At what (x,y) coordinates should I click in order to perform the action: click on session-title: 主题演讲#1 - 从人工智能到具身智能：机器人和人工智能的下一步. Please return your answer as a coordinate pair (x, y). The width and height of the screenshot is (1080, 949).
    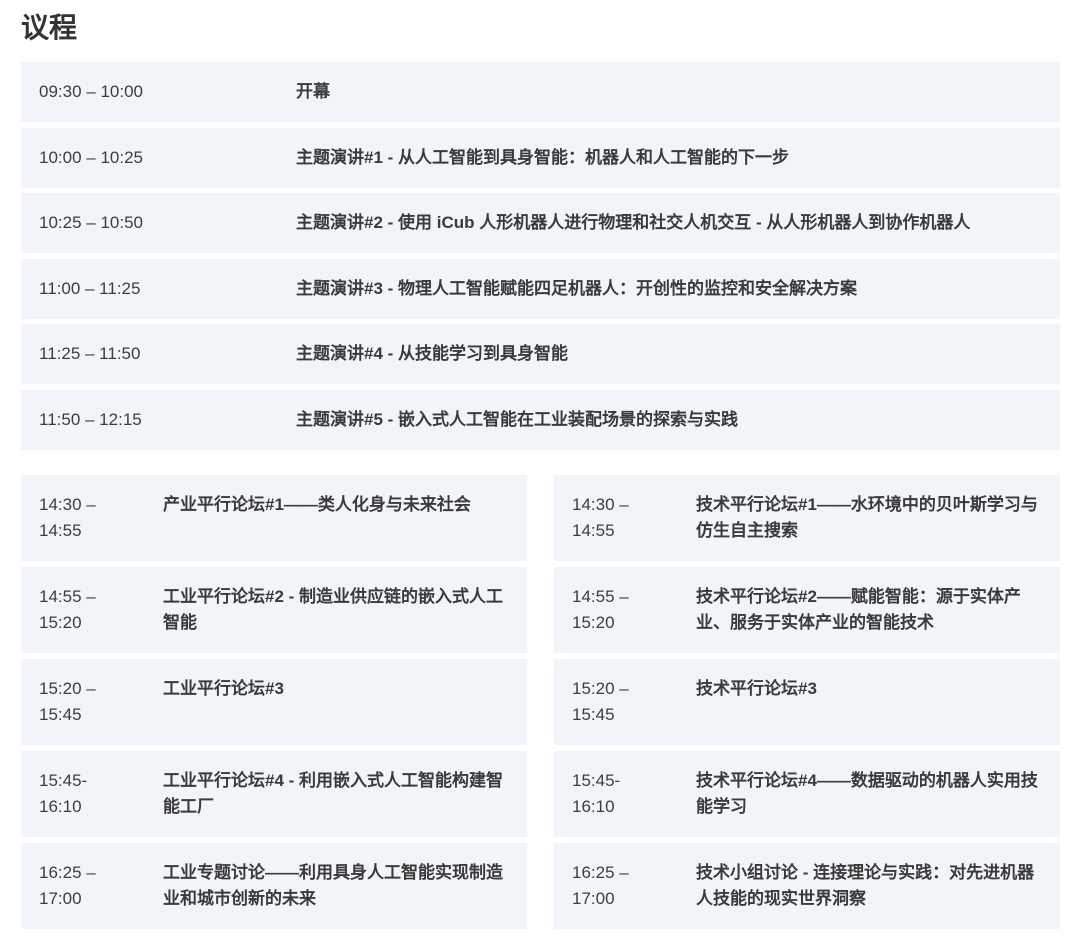
    Looking at the image, I should click on (543, 157).